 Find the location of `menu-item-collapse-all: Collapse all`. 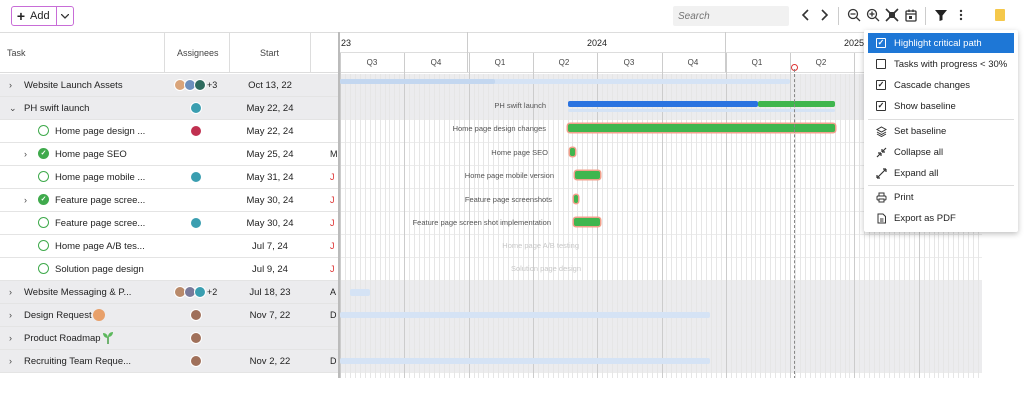

menu-item-collapse-all: Collapse all is located at coordinates (941, 152).